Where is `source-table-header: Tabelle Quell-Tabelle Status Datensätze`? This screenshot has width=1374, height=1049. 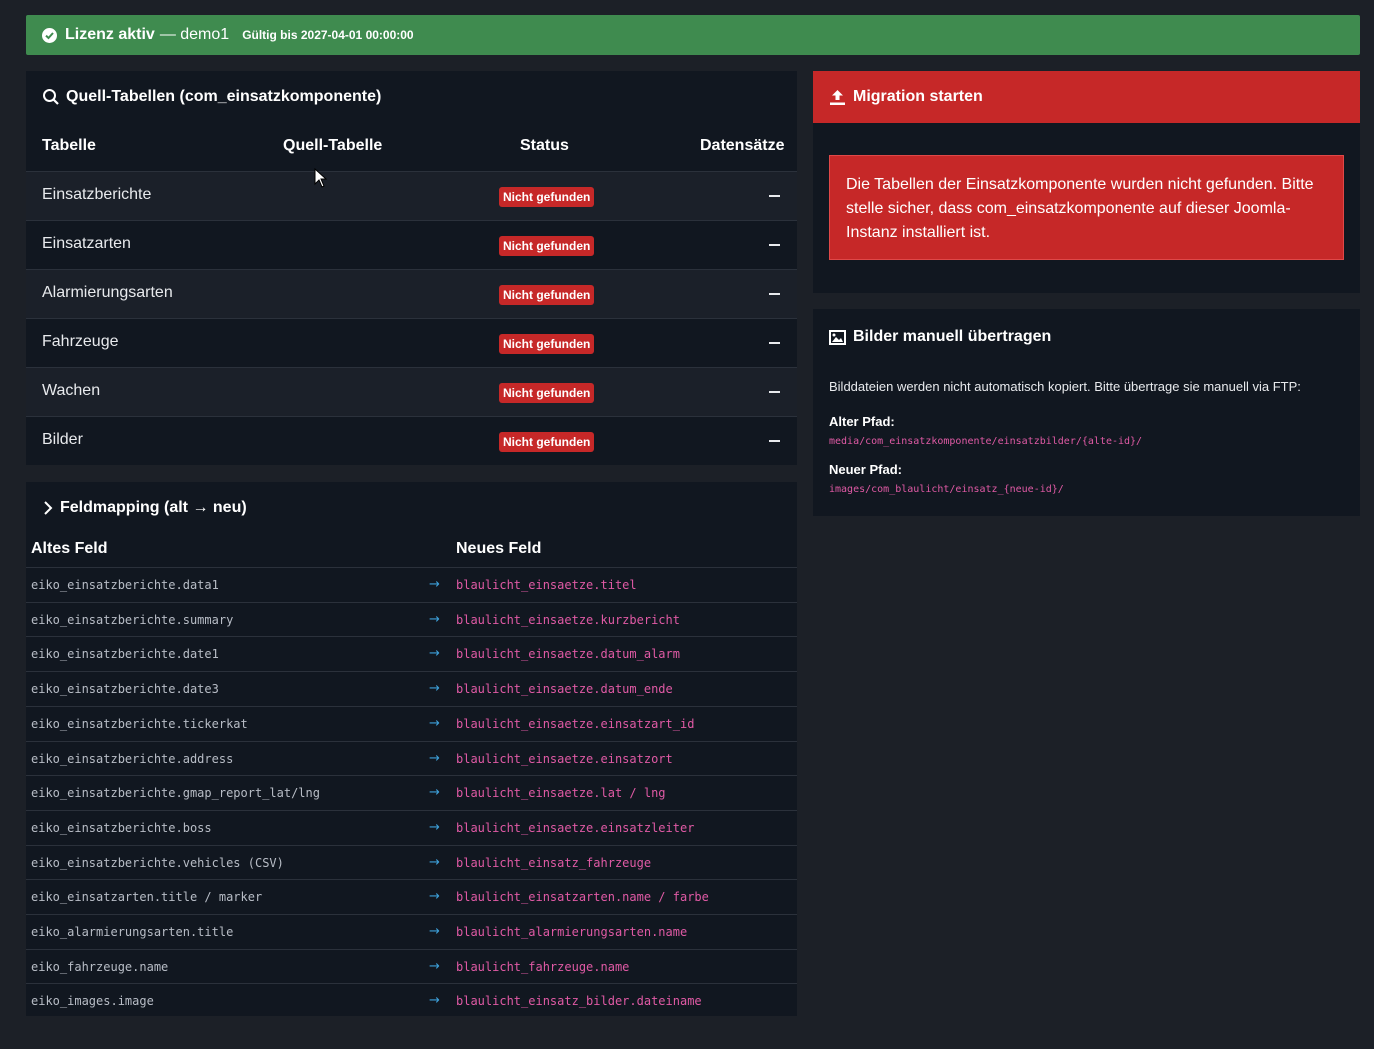 source-table-header: Tabelle Quell-Tabelle Status Datensätze is located at coordinates (411, 154).